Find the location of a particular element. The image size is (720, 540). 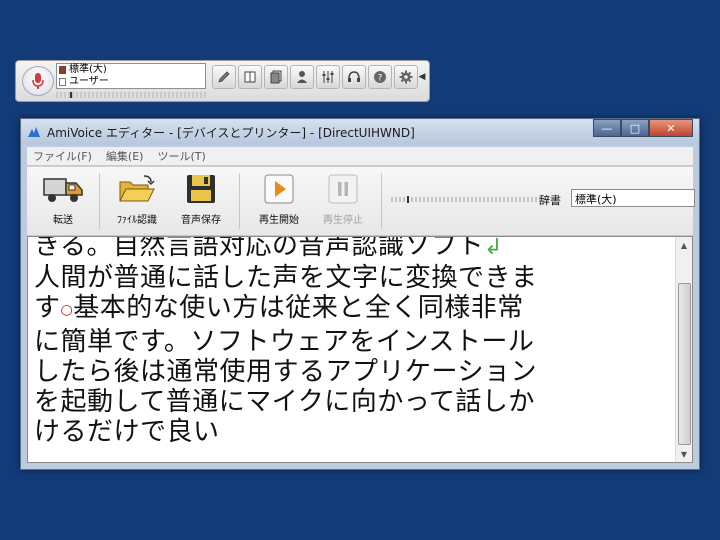

user-small-icon is located at coordinates (62, 82).